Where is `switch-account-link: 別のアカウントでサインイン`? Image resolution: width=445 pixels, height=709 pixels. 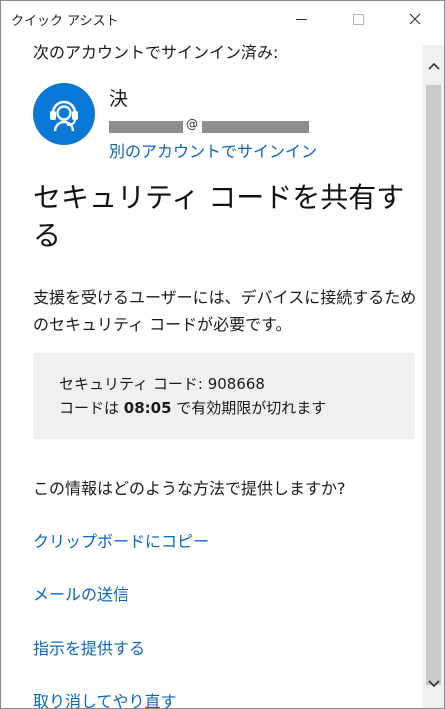 switch-account-link: 別のアカウントでサインイン is located at coordinates (213, 150).